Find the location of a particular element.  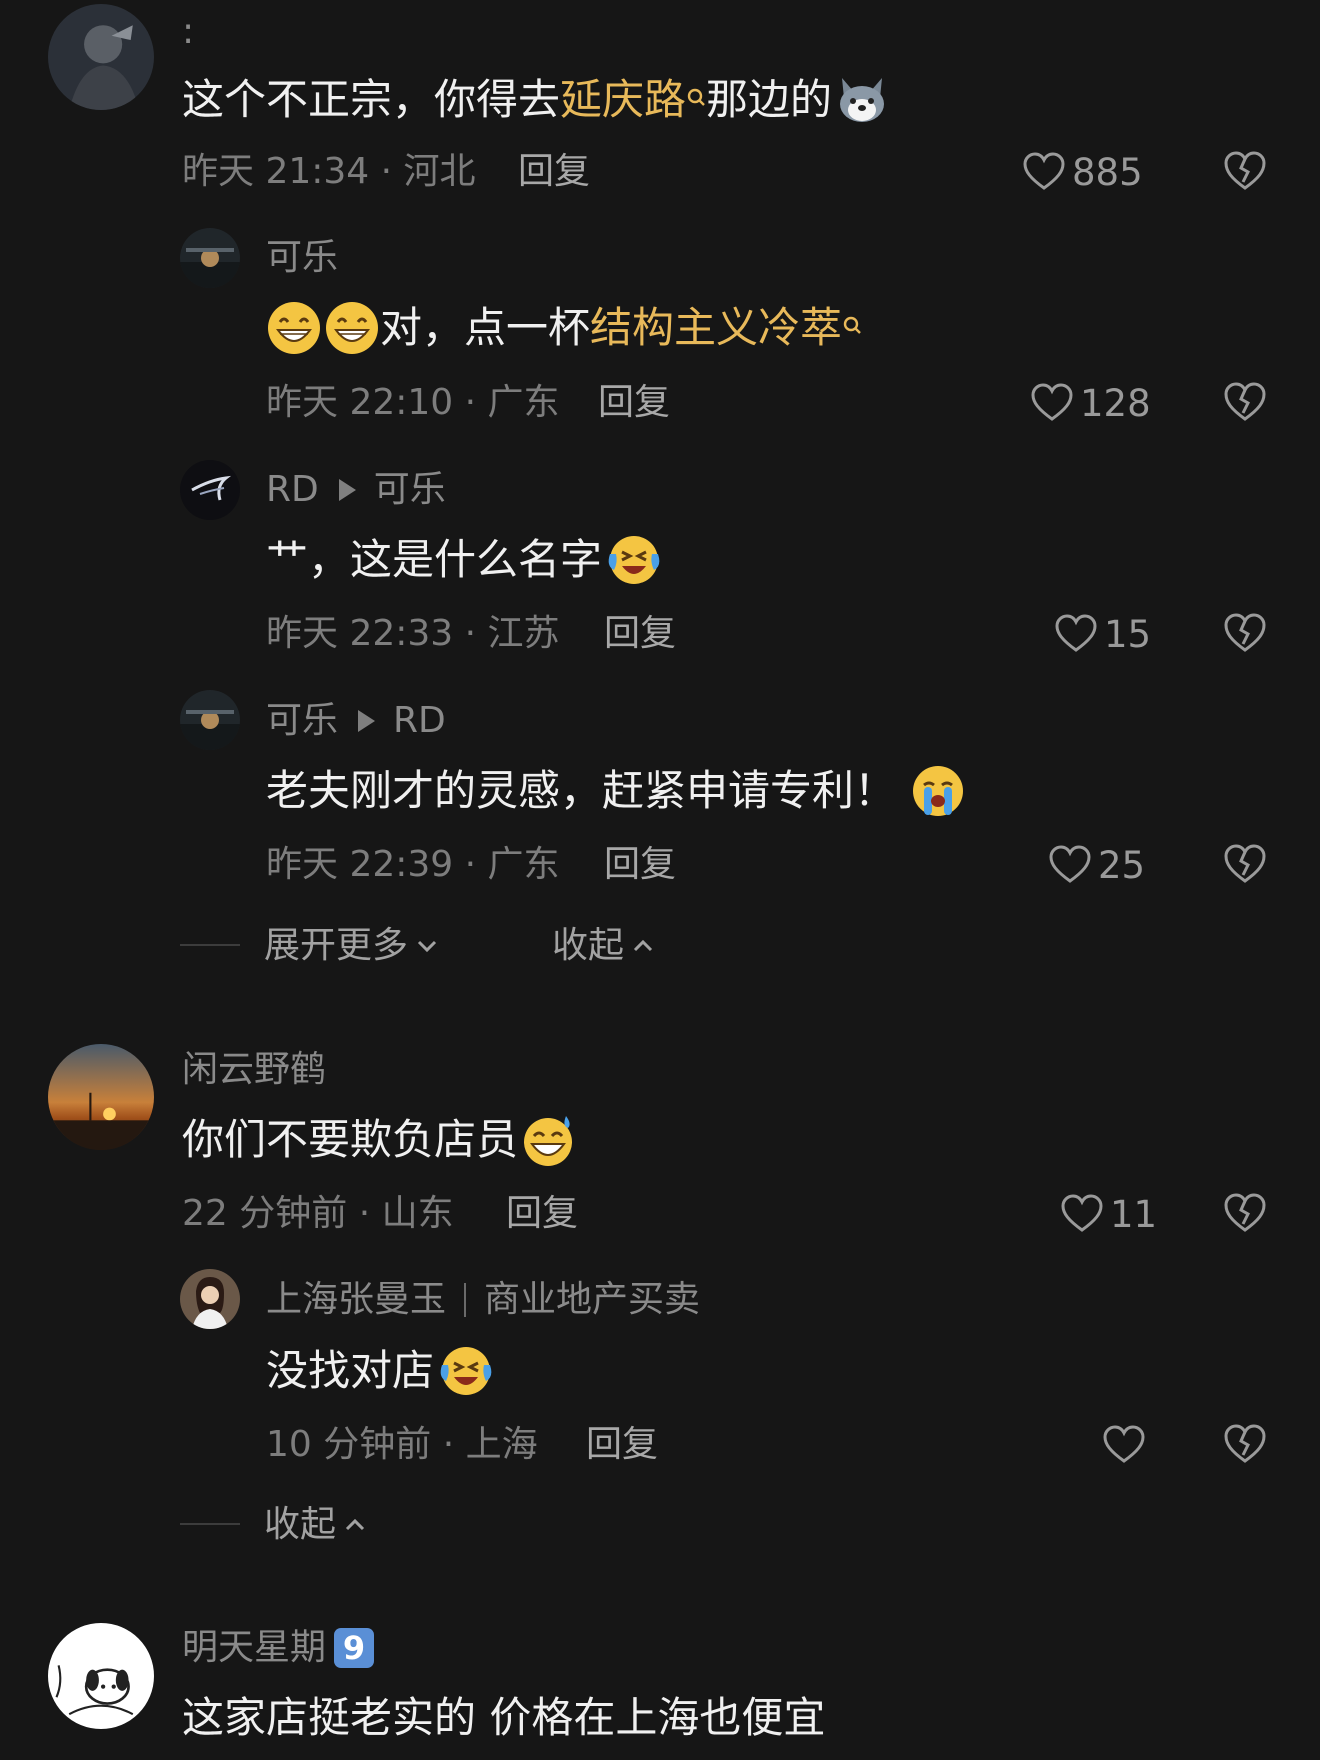

like-count: 885 is located at coordinates (1107, 172).